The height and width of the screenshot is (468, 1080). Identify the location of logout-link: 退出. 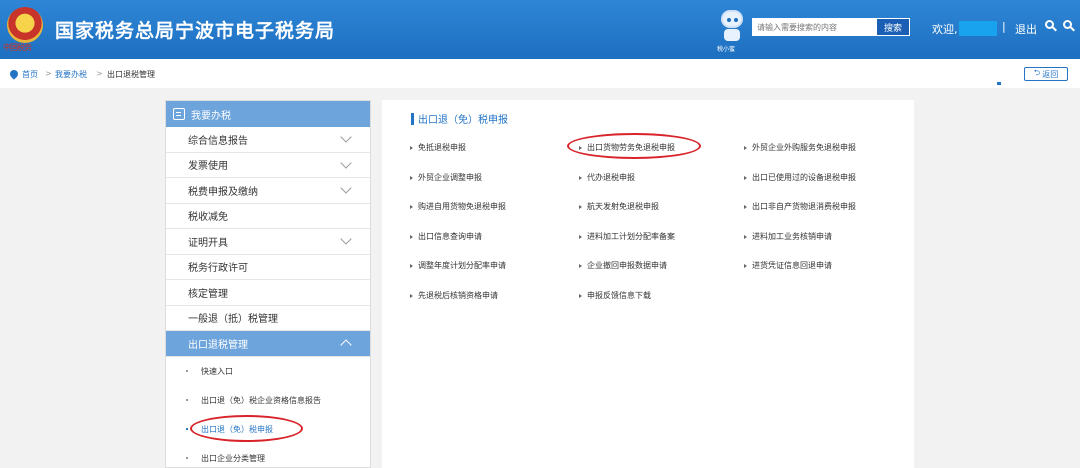
(1026, 29).